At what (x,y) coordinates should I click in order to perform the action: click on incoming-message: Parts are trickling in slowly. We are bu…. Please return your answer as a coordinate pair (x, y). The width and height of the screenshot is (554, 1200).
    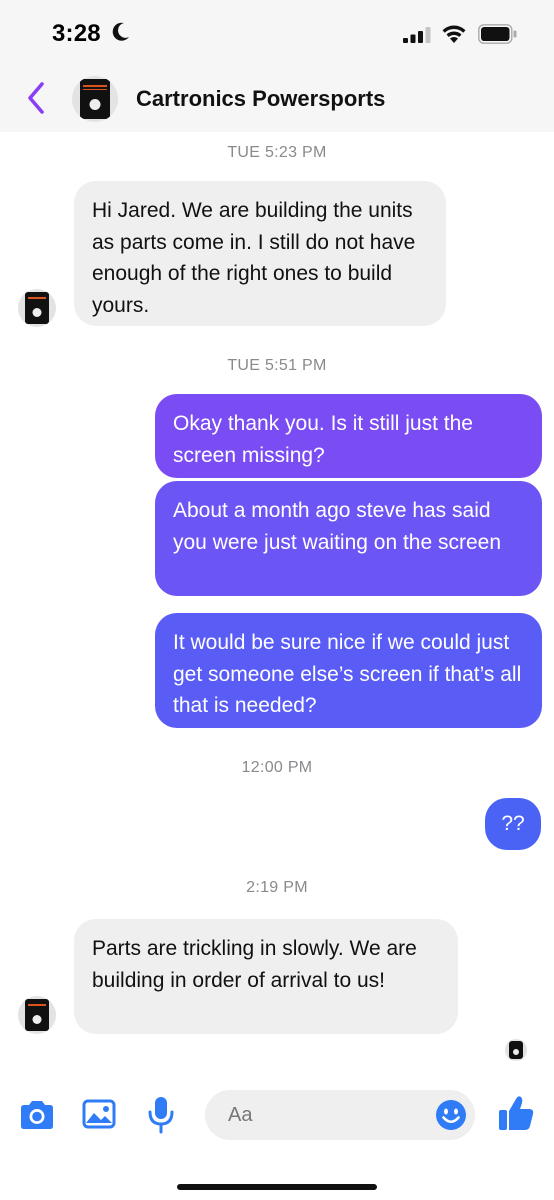
    Looking at the image, I should click on (266, 976).